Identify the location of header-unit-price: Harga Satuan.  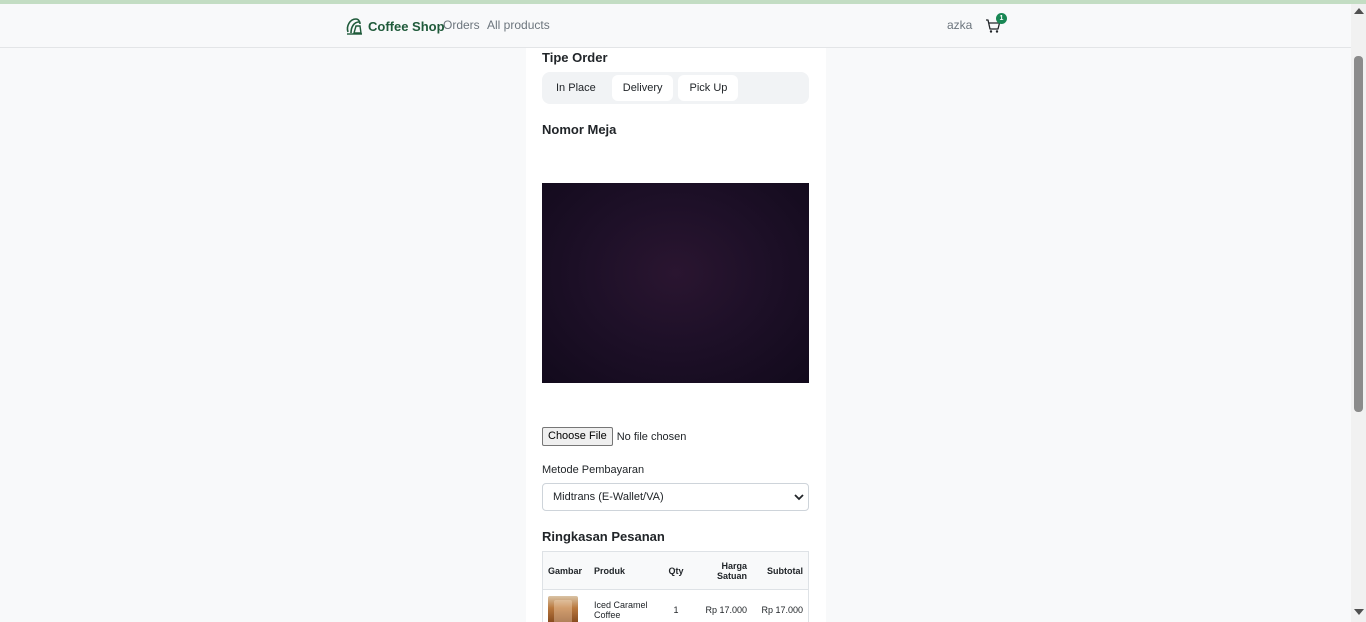
(731, 570).